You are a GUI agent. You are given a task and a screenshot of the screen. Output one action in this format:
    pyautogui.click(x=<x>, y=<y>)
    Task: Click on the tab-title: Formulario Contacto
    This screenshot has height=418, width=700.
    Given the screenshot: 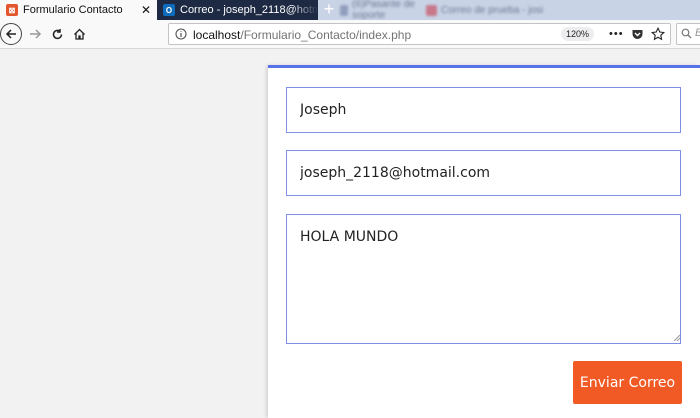 What is the action you would take?
    pyautogui.click(x=73, y=10)
    